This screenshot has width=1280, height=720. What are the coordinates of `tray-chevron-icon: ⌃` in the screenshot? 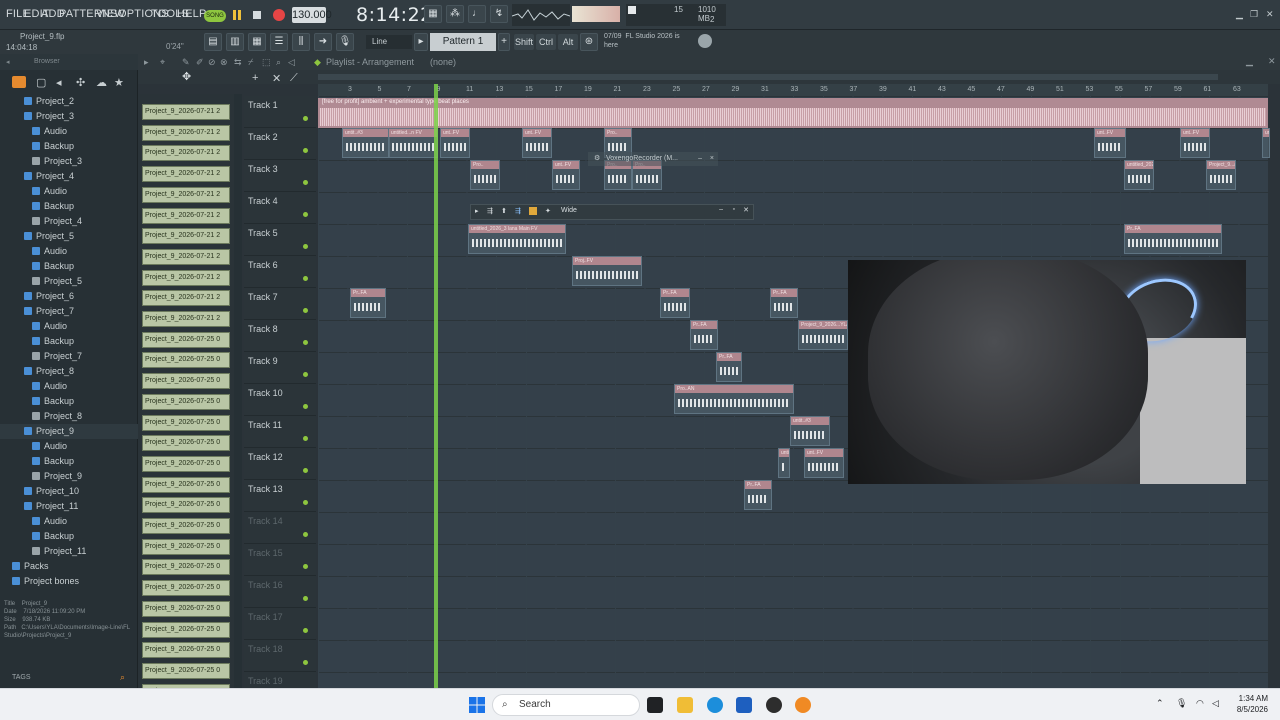 It's located at (1160, 703).